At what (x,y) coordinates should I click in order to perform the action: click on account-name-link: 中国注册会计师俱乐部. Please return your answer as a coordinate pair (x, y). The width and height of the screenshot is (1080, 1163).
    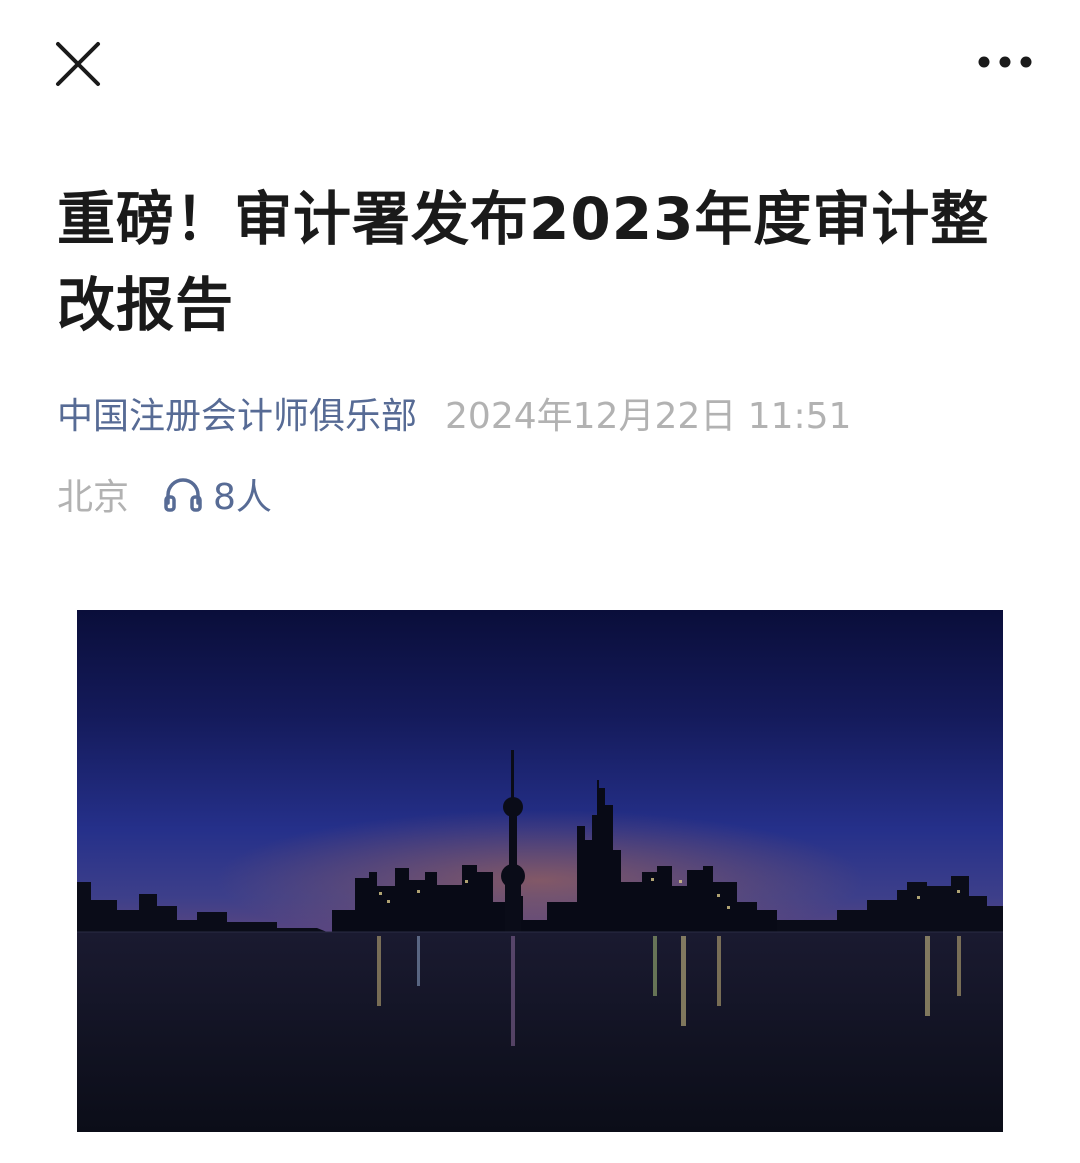
    Looking at the image, I should click on (237, 413).